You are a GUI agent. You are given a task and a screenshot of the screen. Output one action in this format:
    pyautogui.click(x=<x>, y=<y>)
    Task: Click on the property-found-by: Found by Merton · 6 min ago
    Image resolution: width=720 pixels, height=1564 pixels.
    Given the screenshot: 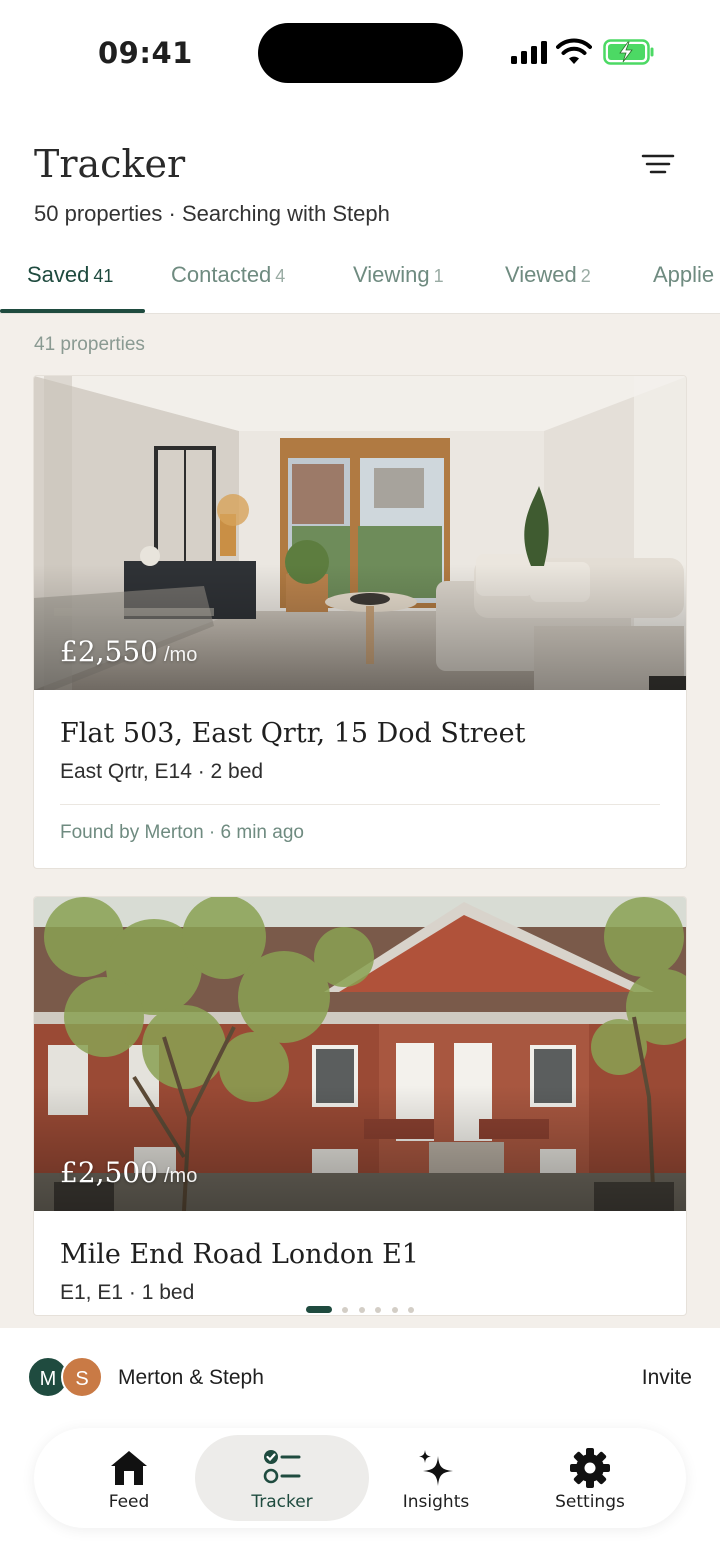 What is the action you would take?
    pyautogui.click(x=182, y=832)
    